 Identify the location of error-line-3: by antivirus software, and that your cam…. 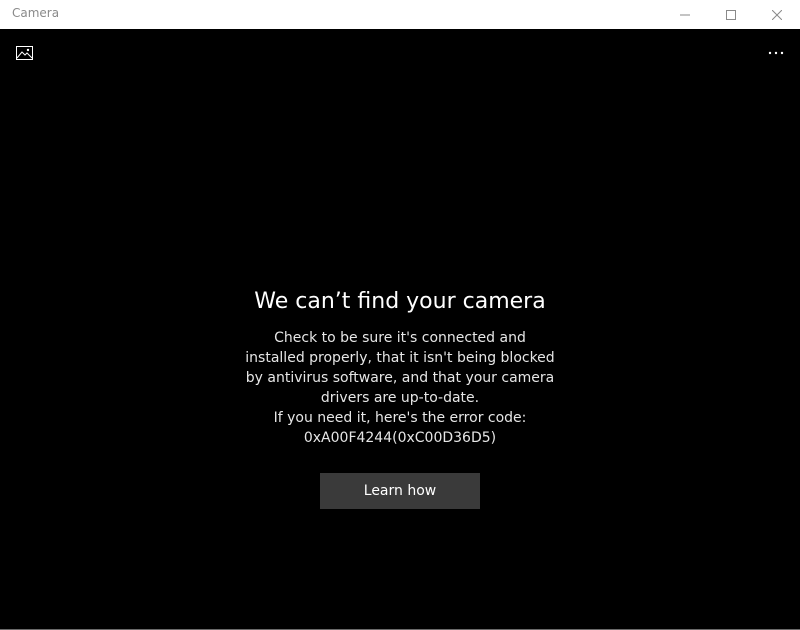
(400, 378).